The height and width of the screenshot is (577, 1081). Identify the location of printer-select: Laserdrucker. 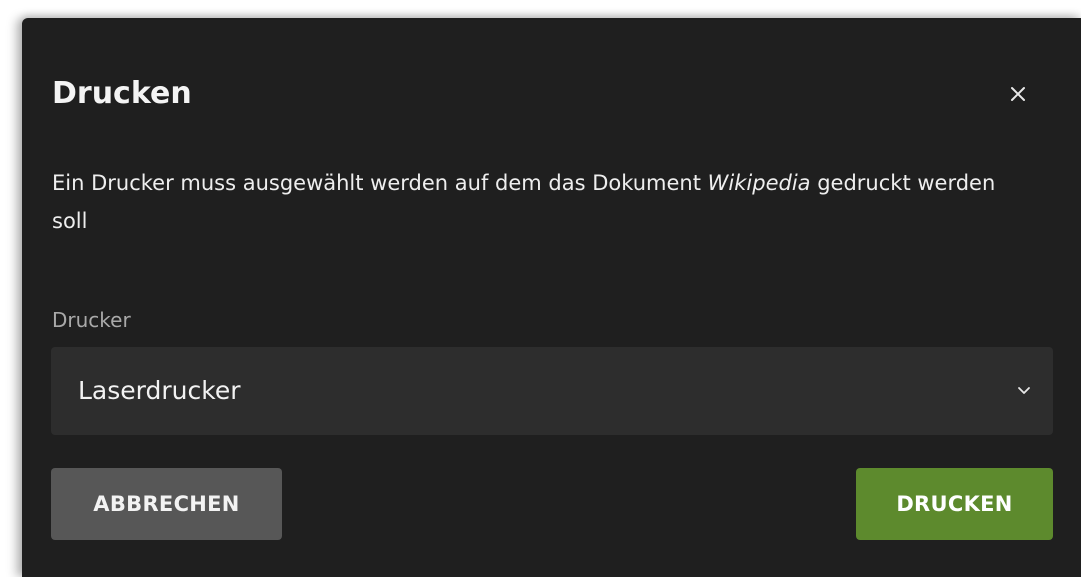
(552, 391).